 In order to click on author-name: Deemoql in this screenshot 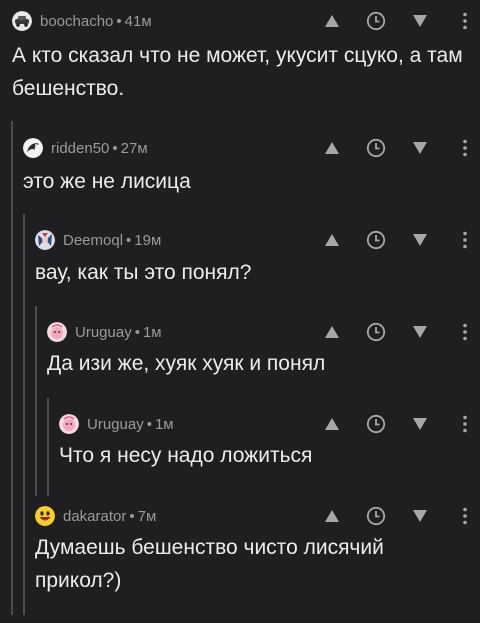, I will do `click(93, 240)`.